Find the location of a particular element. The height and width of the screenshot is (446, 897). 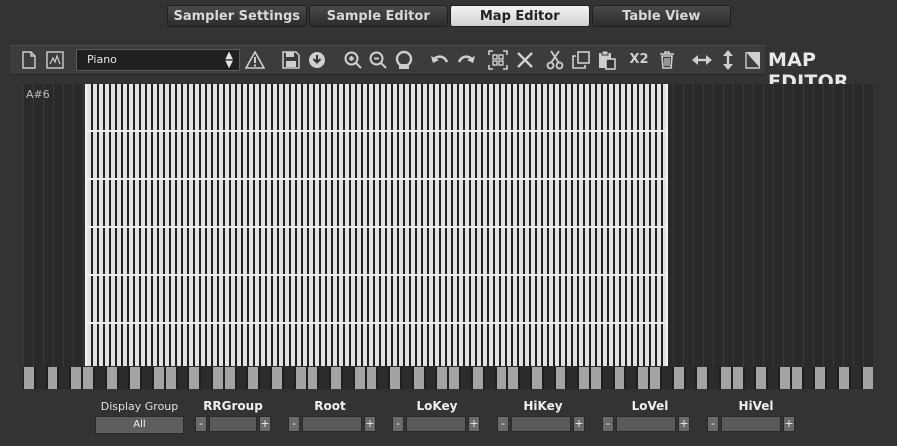

hivel-minus-button: - is located at coordinates (713, 424).